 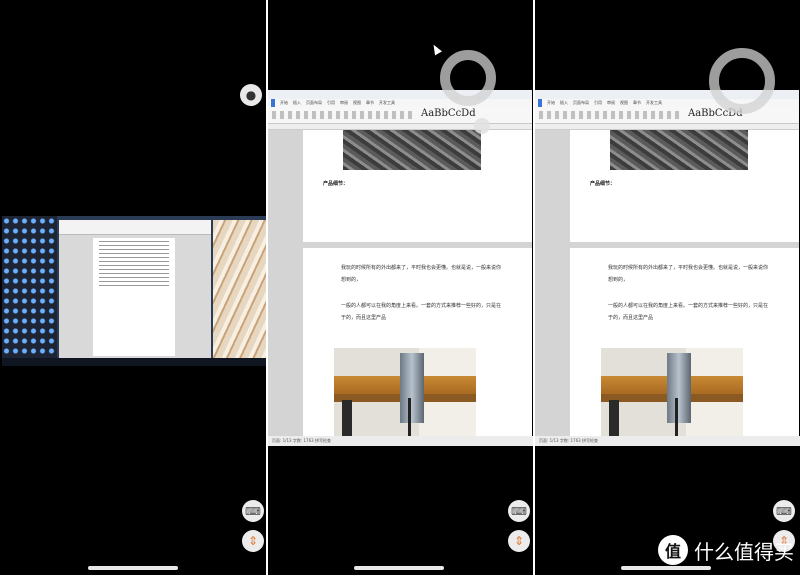 What do you see at coordinates (673, 550) in the screenshot?
I see `watermark-logo-icon: 值` at bounding box center [673, 550].